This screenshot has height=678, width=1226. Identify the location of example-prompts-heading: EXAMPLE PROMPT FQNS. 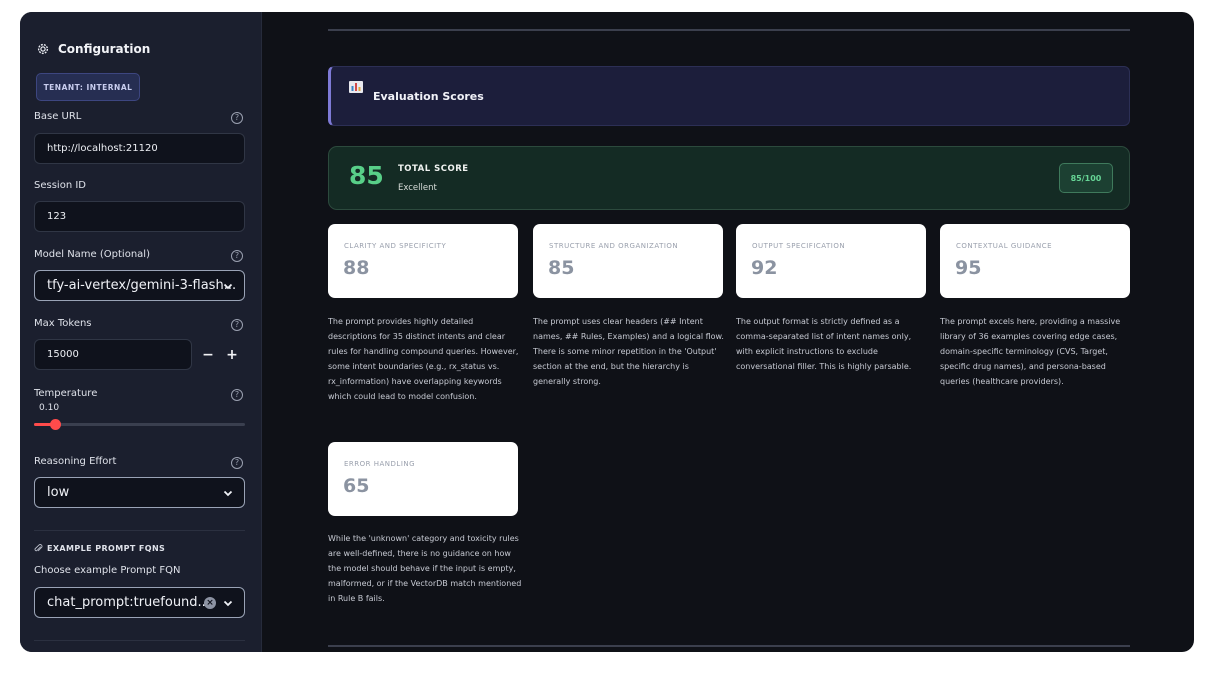
(99, 548).